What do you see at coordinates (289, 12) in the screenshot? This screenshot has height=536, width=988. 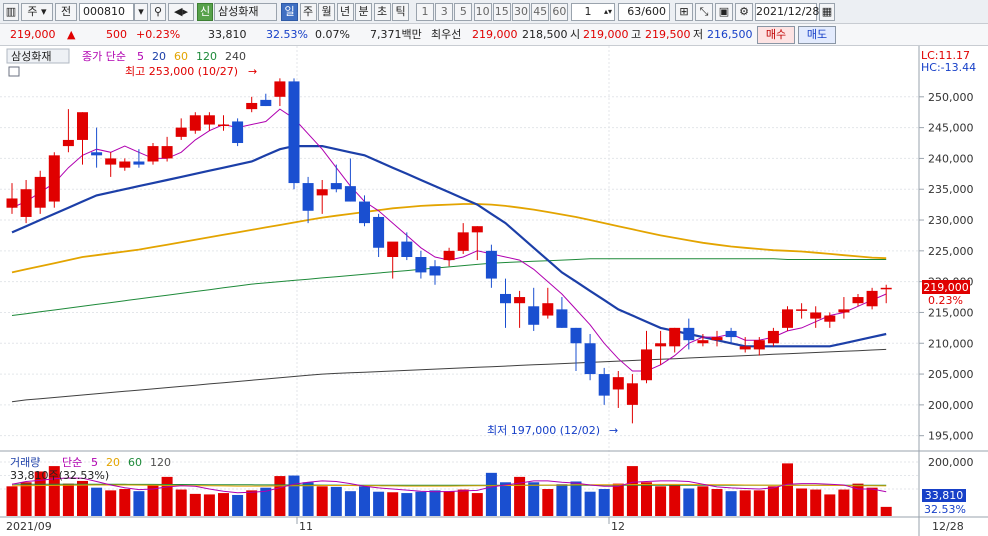 I see `tab-0: 일` at bounding box center [289, 12].